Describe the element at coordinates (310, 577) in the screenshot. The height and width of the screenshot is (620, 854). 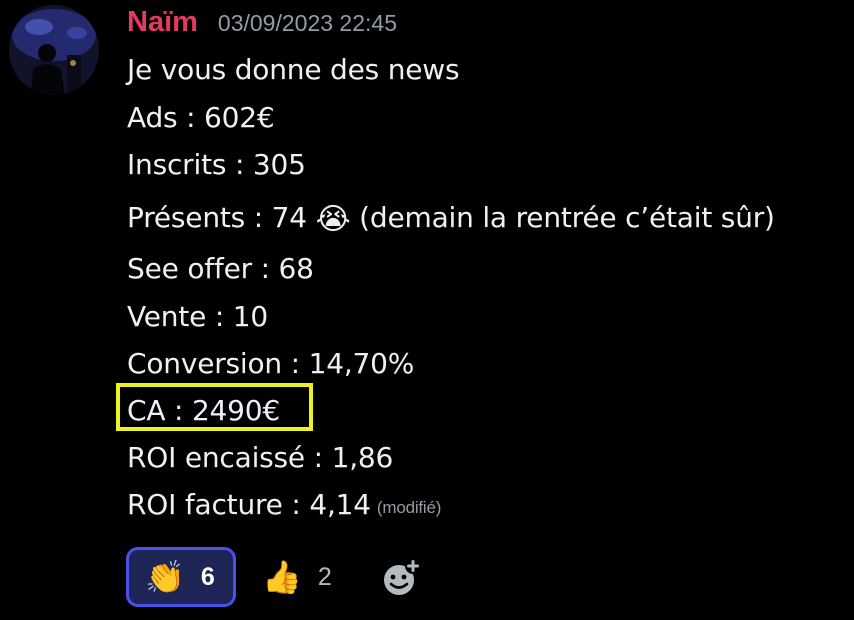
I see `reaction-thumbs-up: 👍 2` at that location.